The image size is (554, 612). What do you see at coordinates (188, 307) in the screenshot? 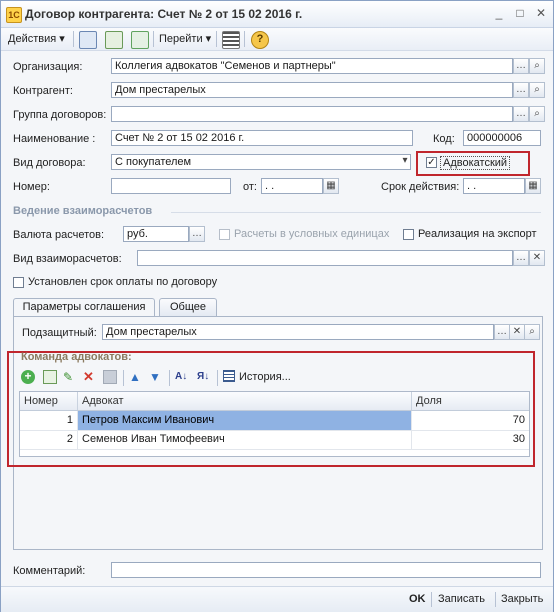
I see `tab-general: Общее` at bounding box center [188, 307].